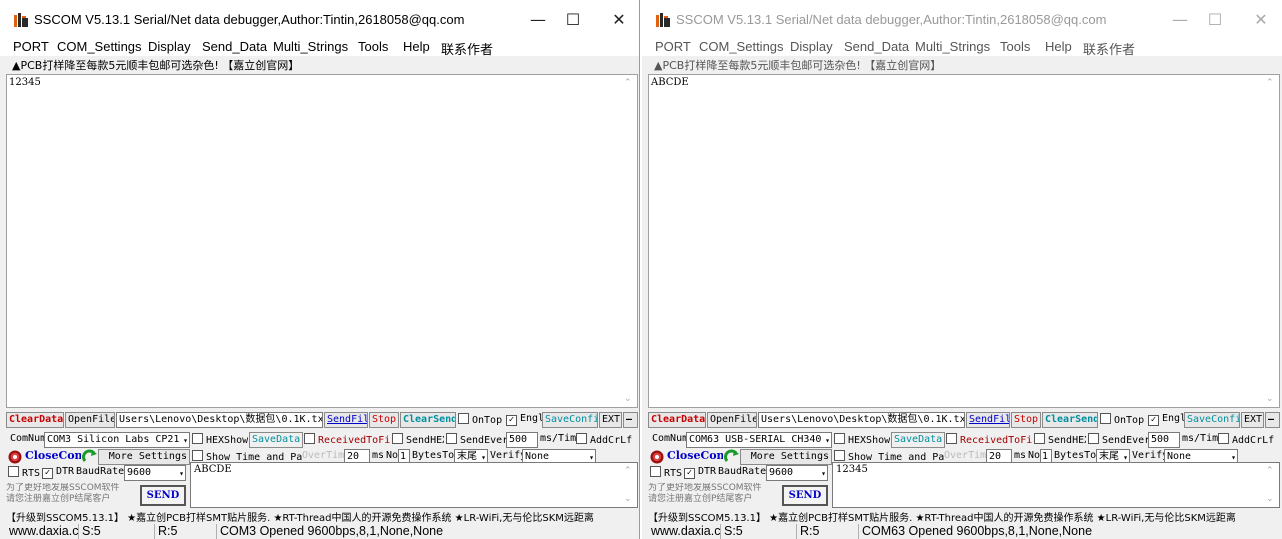  Describe the element at coordinates (759, 440) in the screenshot. I see `port-select: COM63 USB-SERIAL CH340 ▾` at that location.